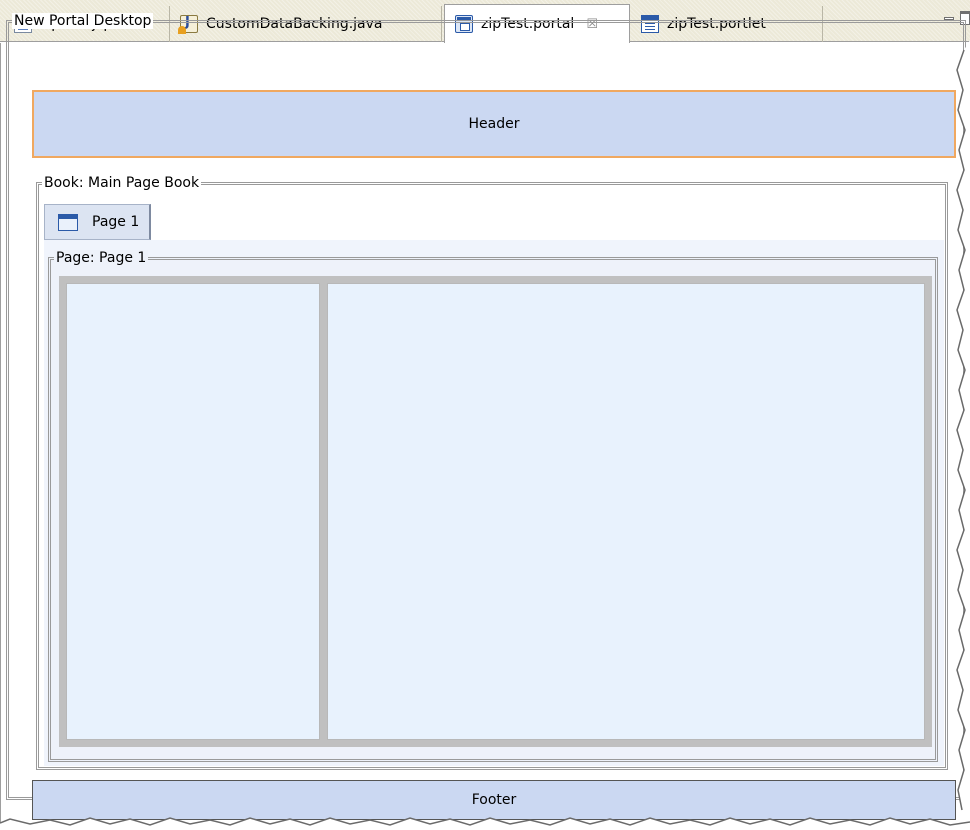 The width and height of the screenshot is (970, 830). What do you see at coordinates (101, 258) in the screenshot?
I see `page-legend: Page: Page 1` at bounding box center [101, 258].